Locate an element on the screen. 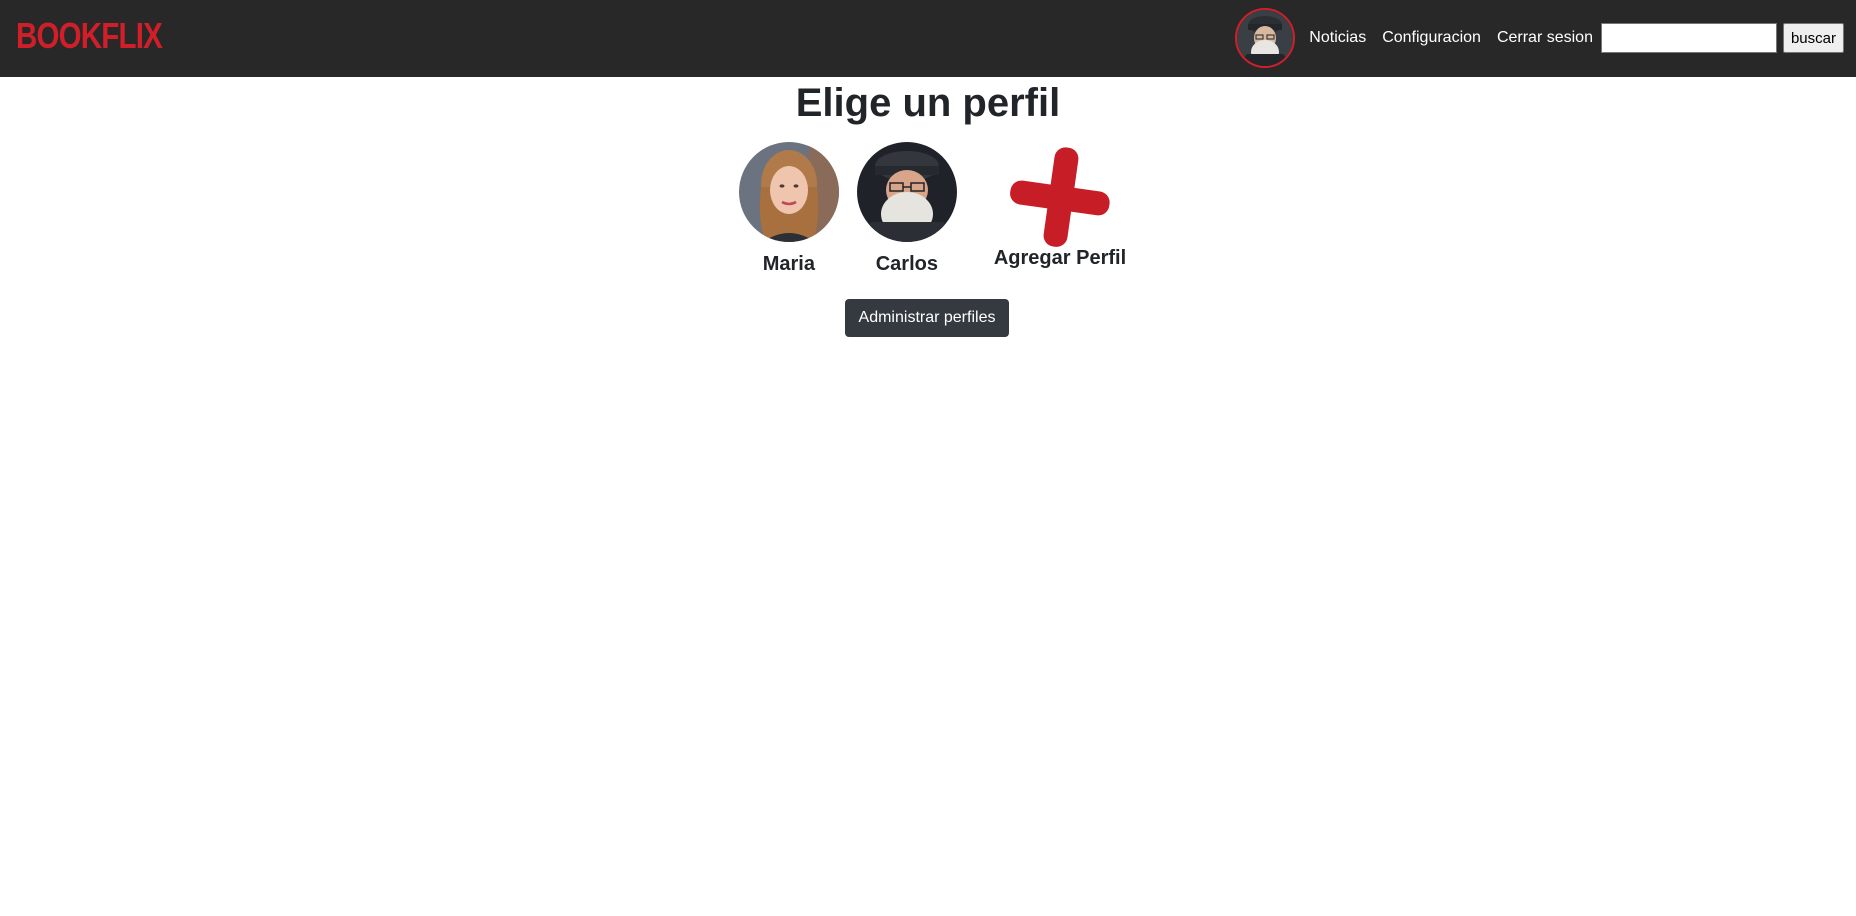  nav-link-noticias: Noticias is located at coordinates (1337, 38).